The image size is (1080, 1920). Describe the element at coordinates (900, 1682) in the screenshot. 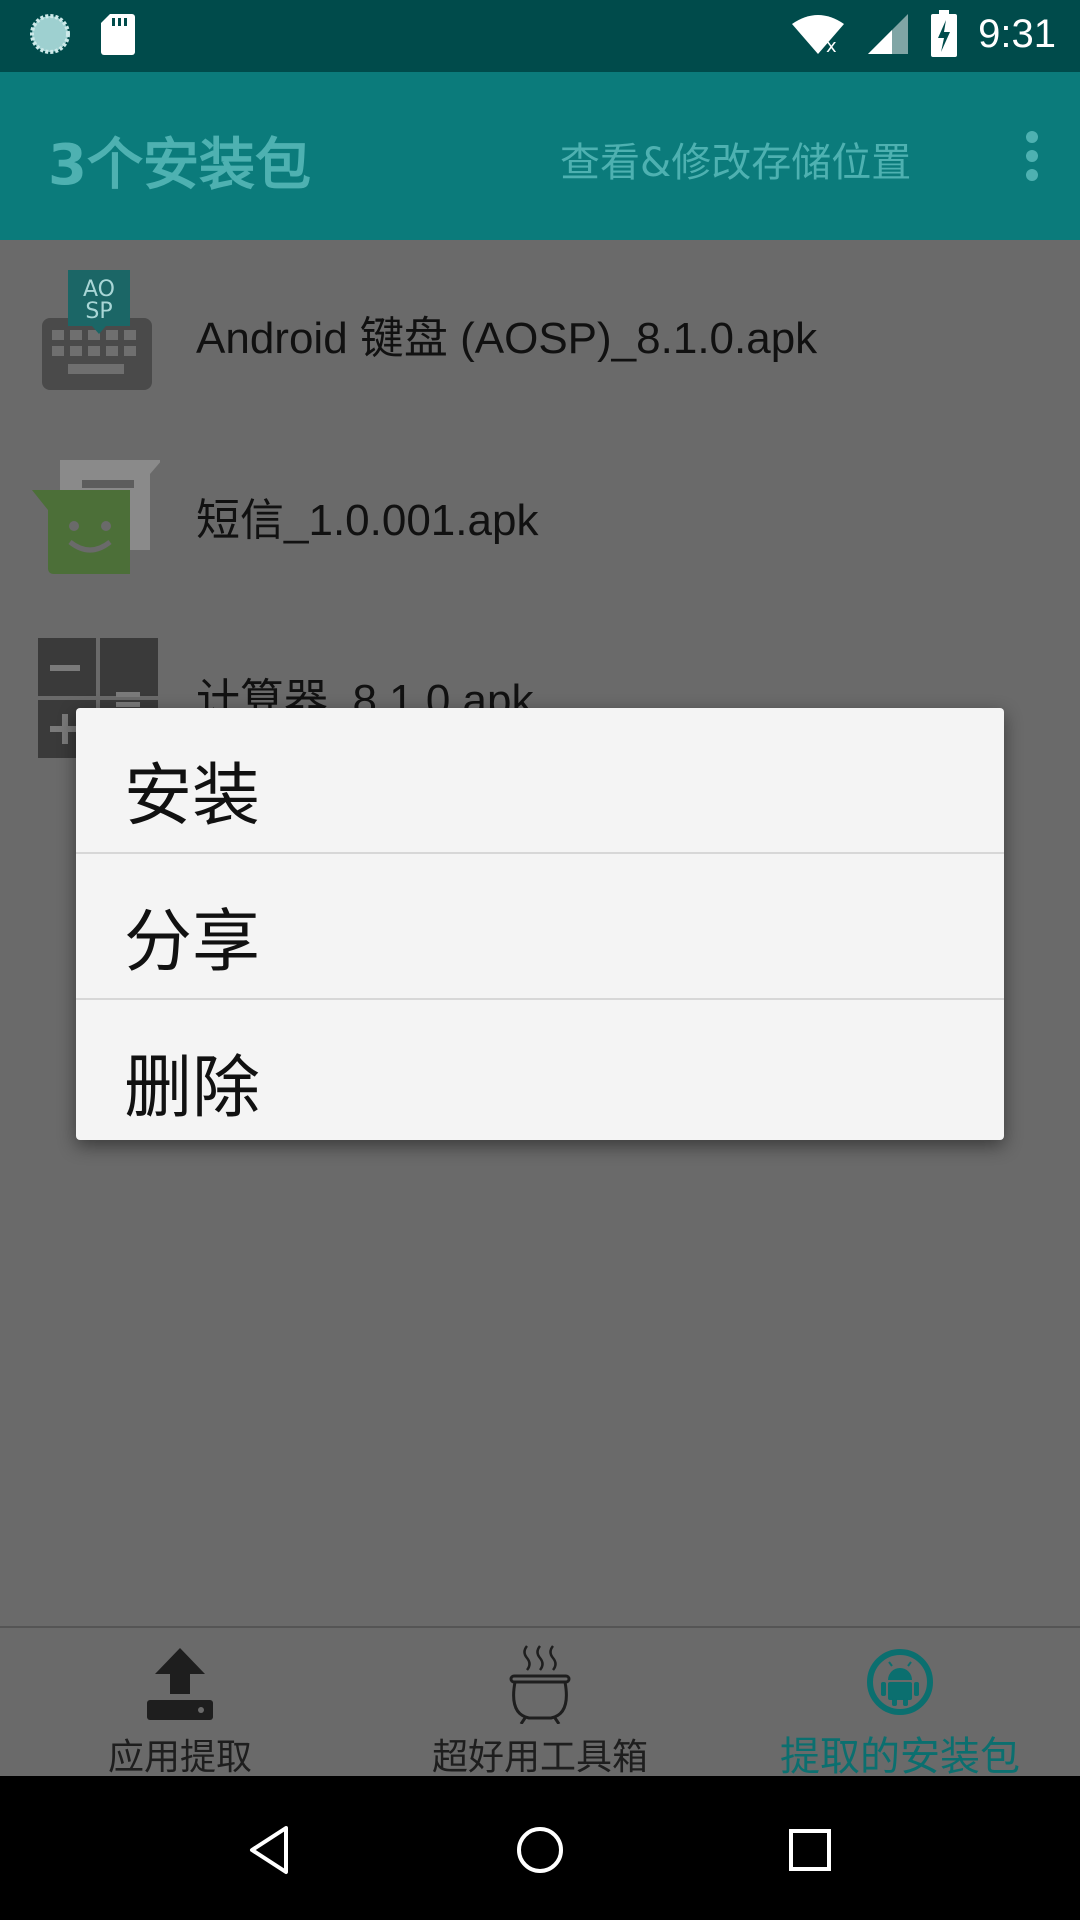

I see `android-icon` at that location.